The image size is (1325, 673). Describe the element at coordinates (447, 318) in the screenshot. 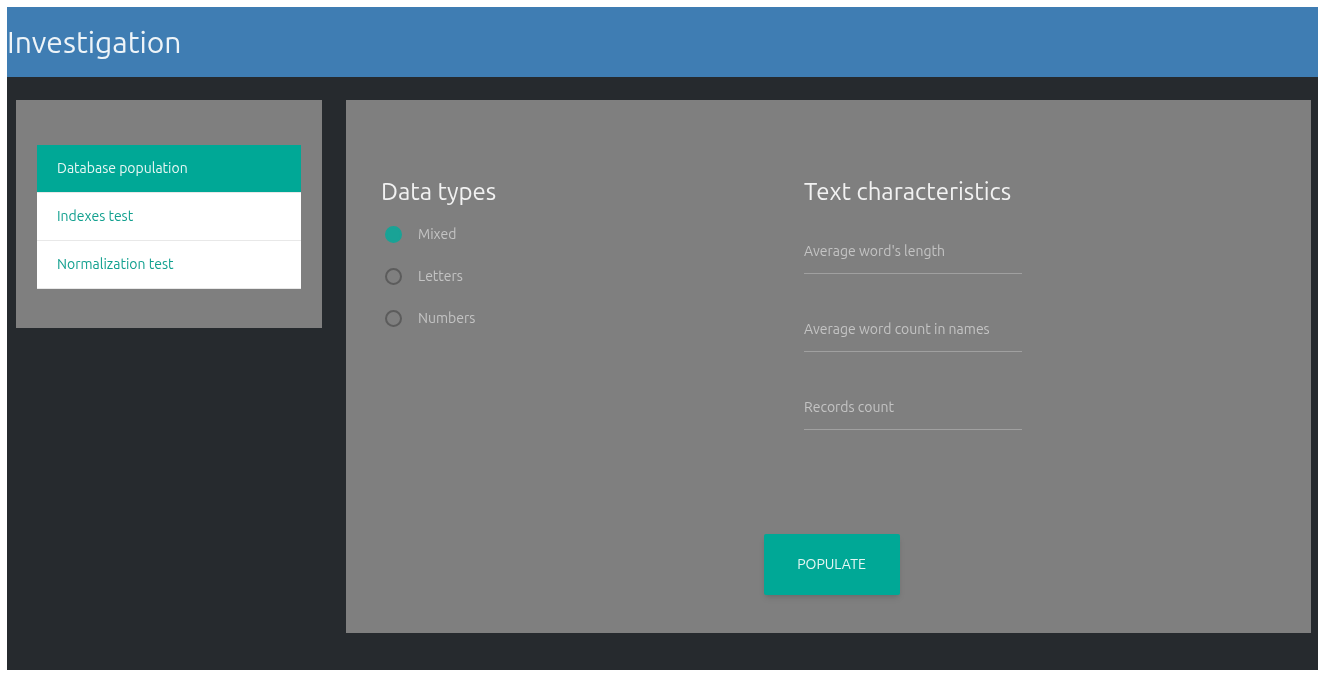

I see `radio-label: Numbers` at that location.